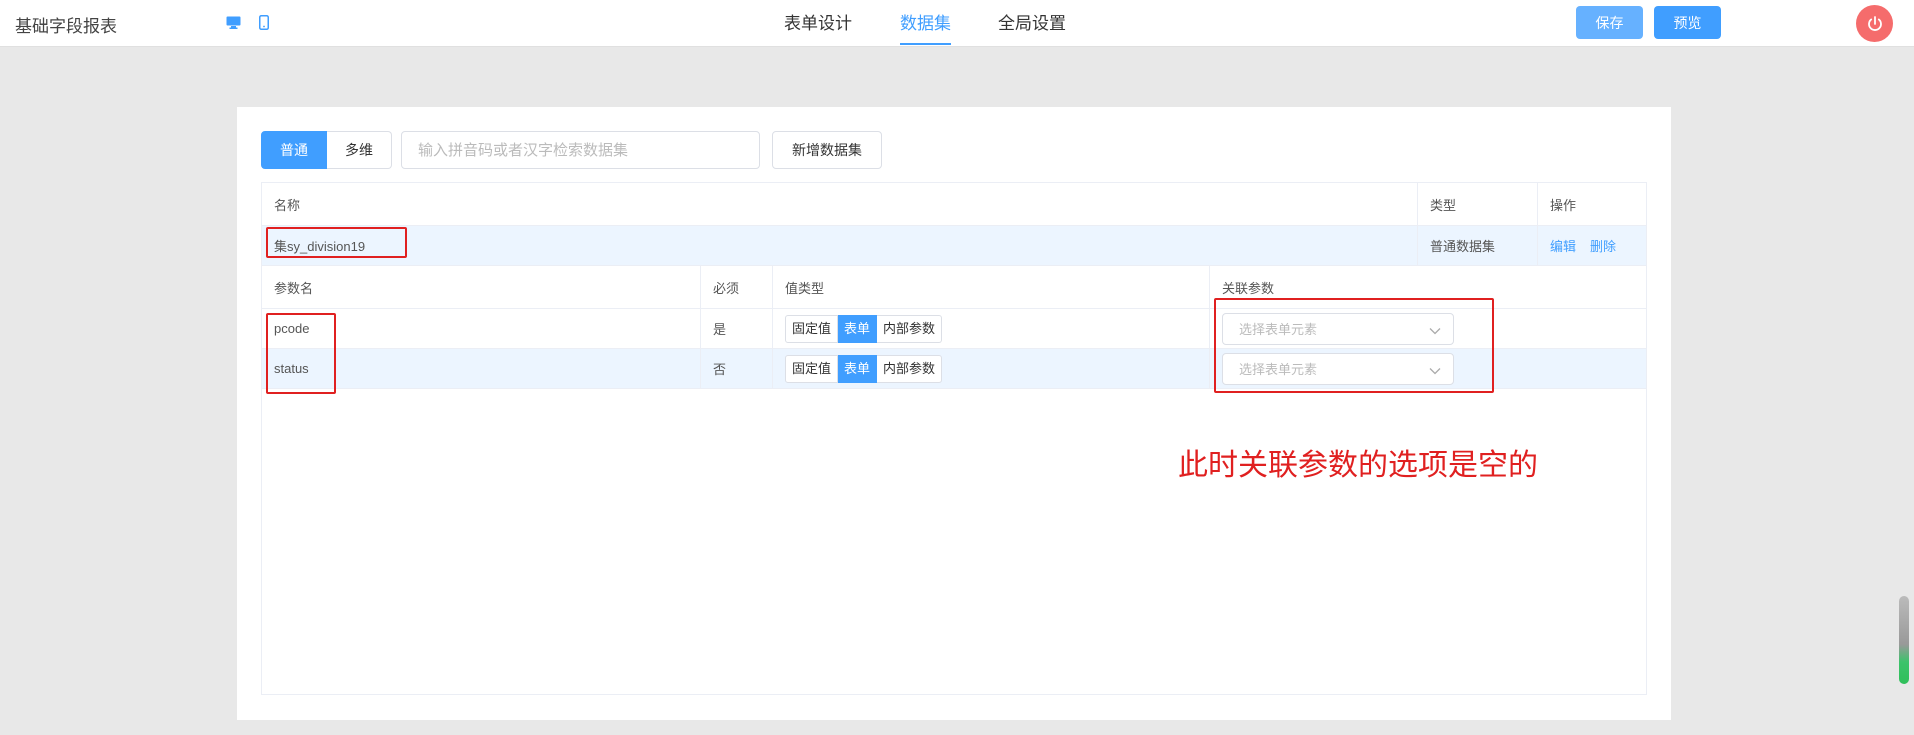 The height and width of the screenshot is (735, 1914). I want to click on column-header-name: 名称, so click(287, 205).